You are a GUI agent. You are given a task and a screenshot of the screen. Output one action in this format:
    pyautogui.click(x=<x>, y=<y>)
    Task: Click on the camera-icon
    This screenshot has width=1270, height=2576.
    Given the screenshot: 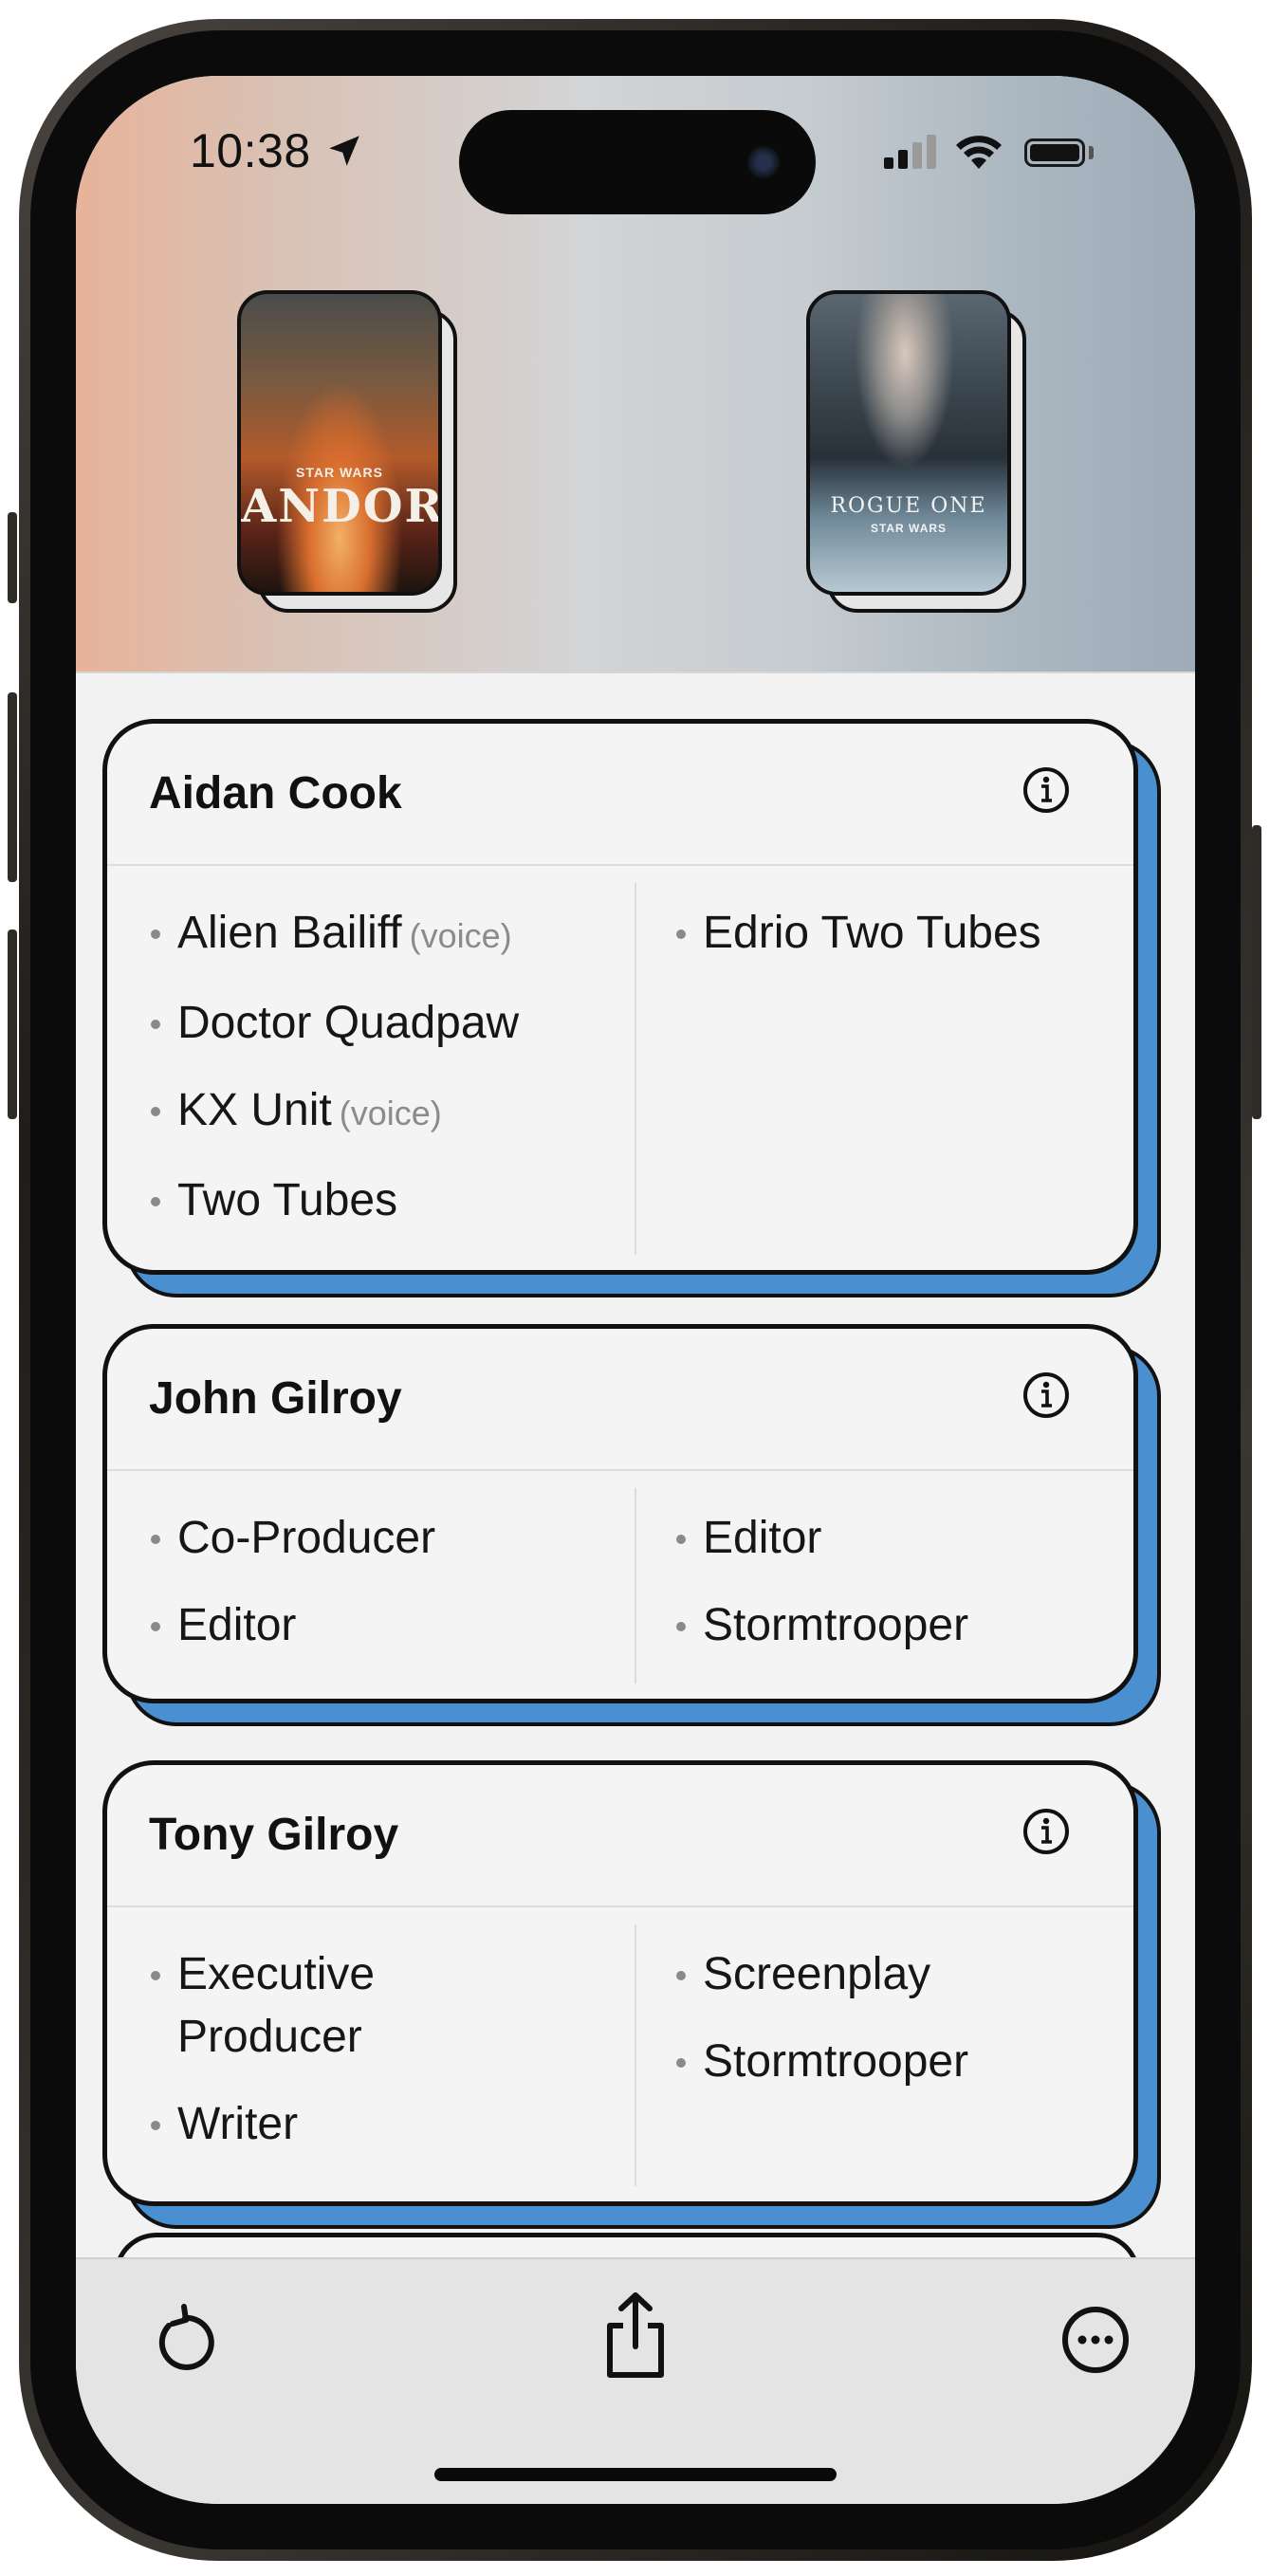 What is the action you would take?
    pyautogui.click(x=763, y=162)
    